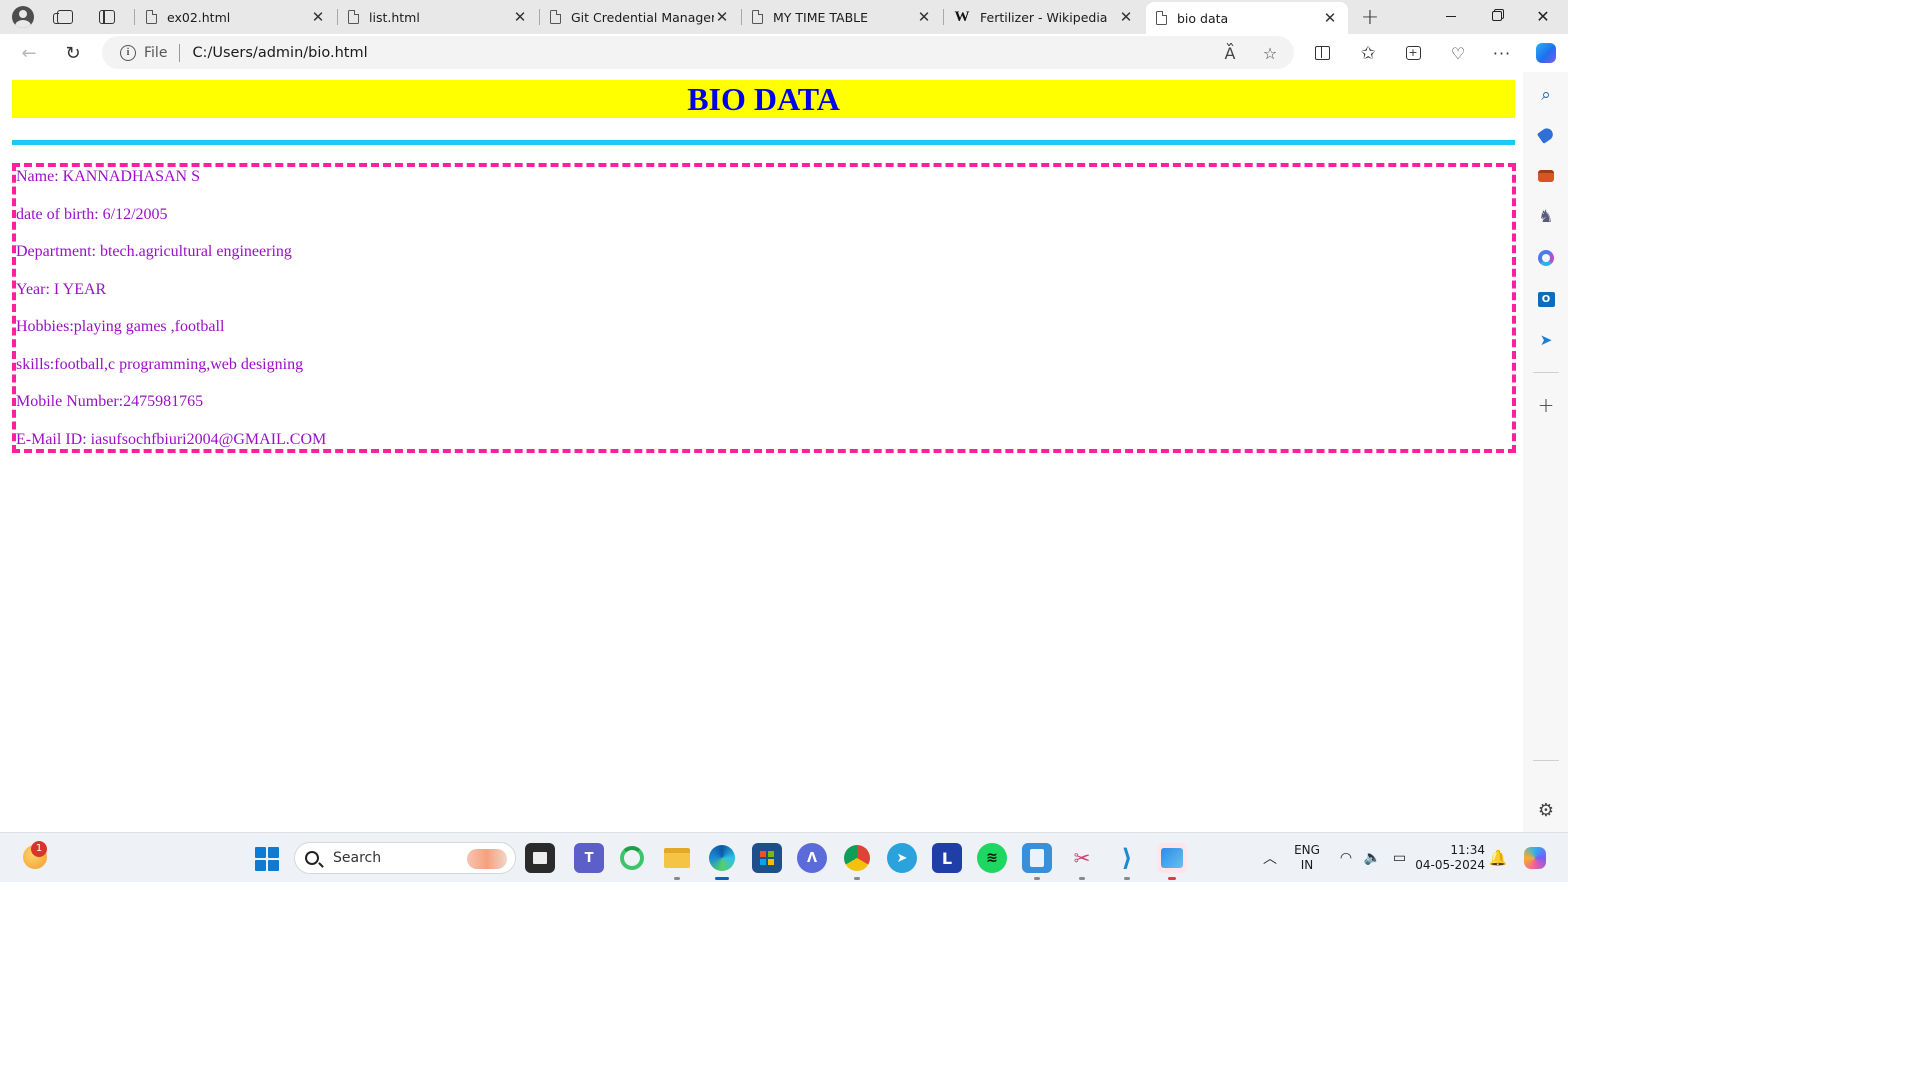 The width and height of the screenshot is (1920, 1080). What do you see at coordinates (156, 52) in the screenshot?
I see `address-scheme-label: File` at bounding box center [156, 52].